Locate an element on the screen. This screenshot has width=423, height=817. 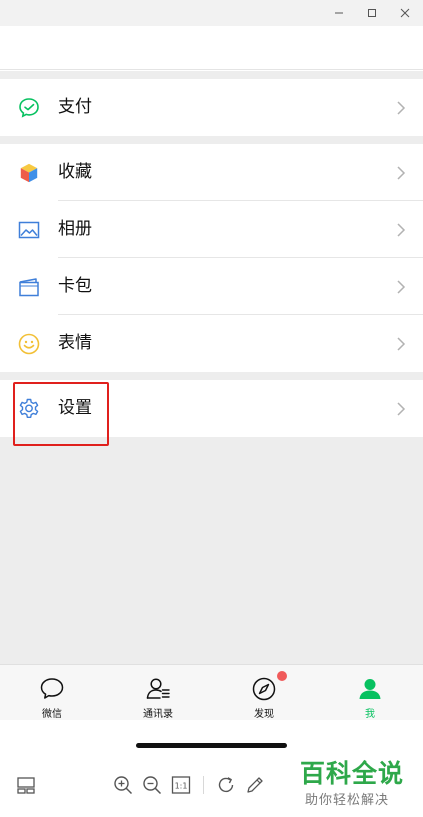
maximize-icon is located at coordinates (372, 13).